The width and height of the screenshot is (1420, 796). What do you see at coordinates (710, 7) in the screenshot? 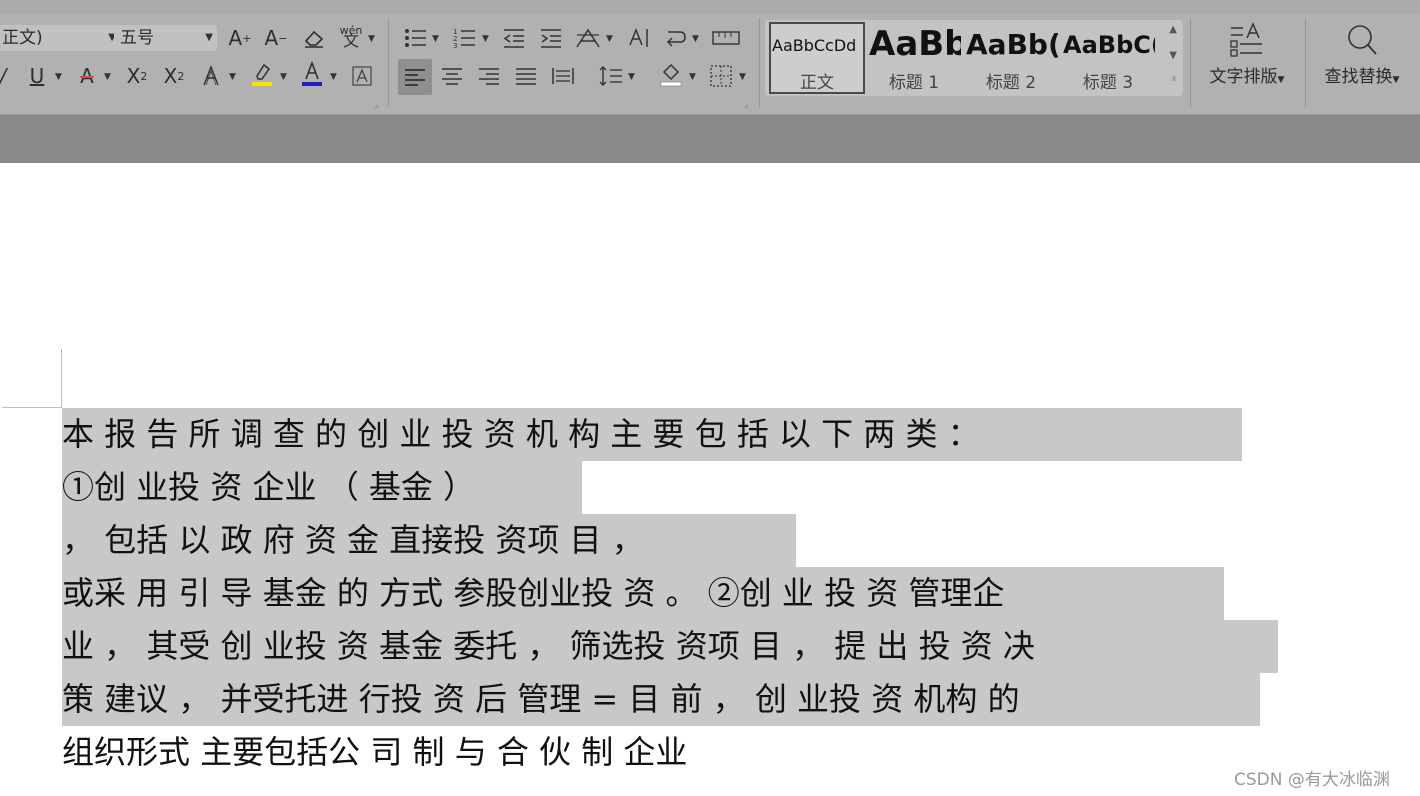
I see `ribbon-top-strip` at bounding box center [710, 7].